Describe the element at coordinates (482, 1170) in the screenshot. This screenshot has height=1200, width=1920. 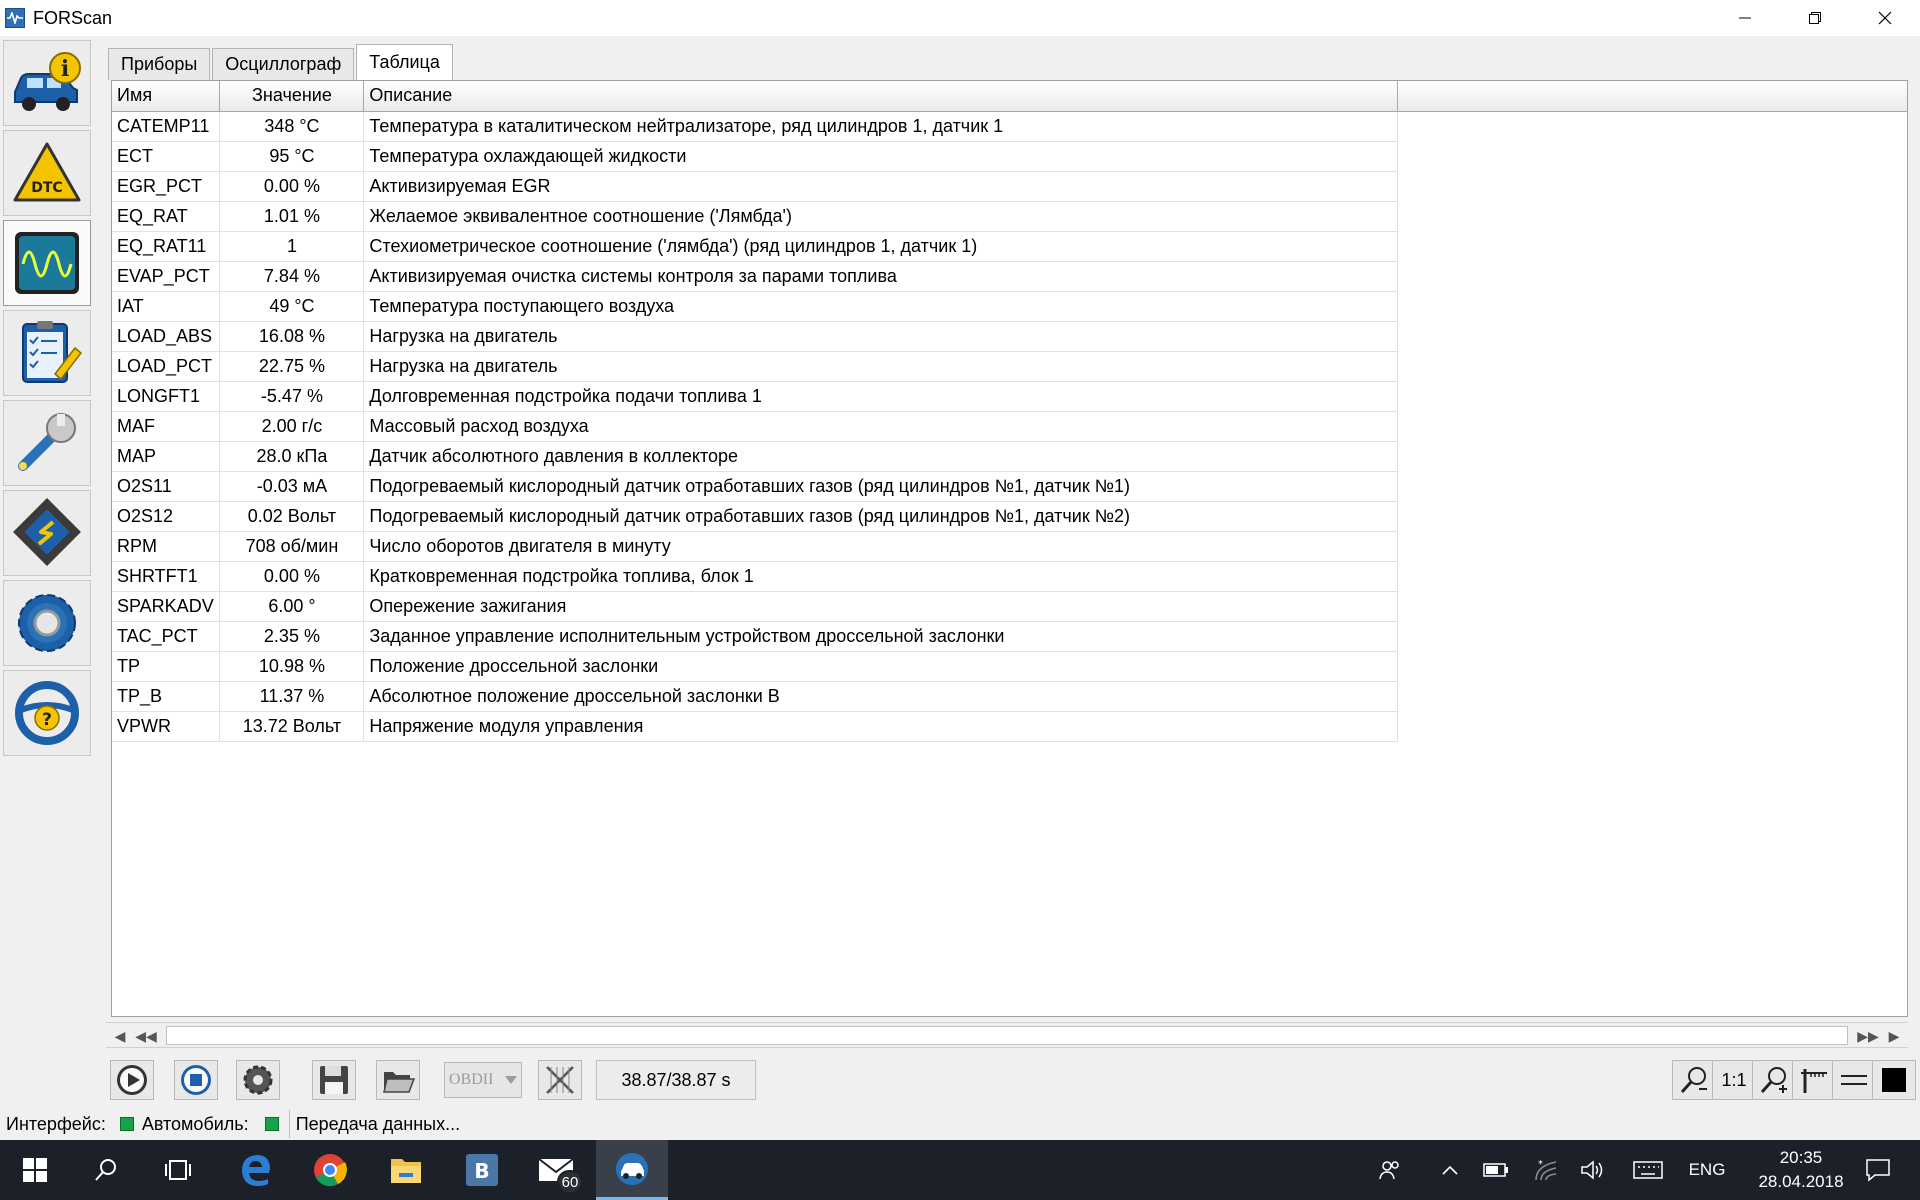
I see `taskbar-vk: B` at that location.